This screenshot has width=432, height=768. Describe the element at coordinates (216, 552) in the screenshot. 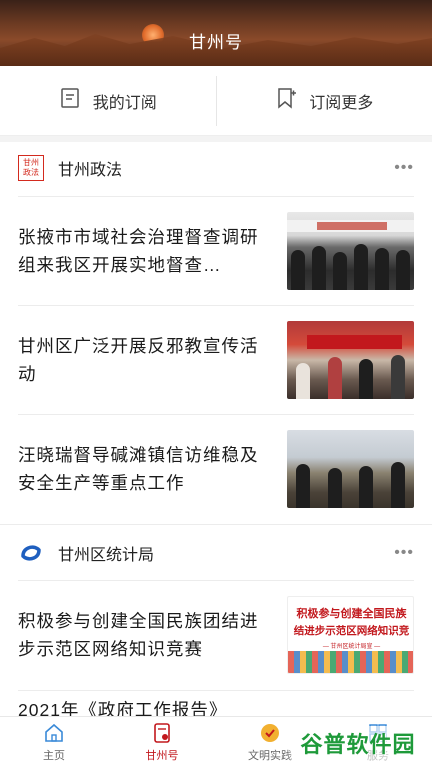

I see `channel-header-ganzhou-statistics: 甘州区统计局 •••` at that location.